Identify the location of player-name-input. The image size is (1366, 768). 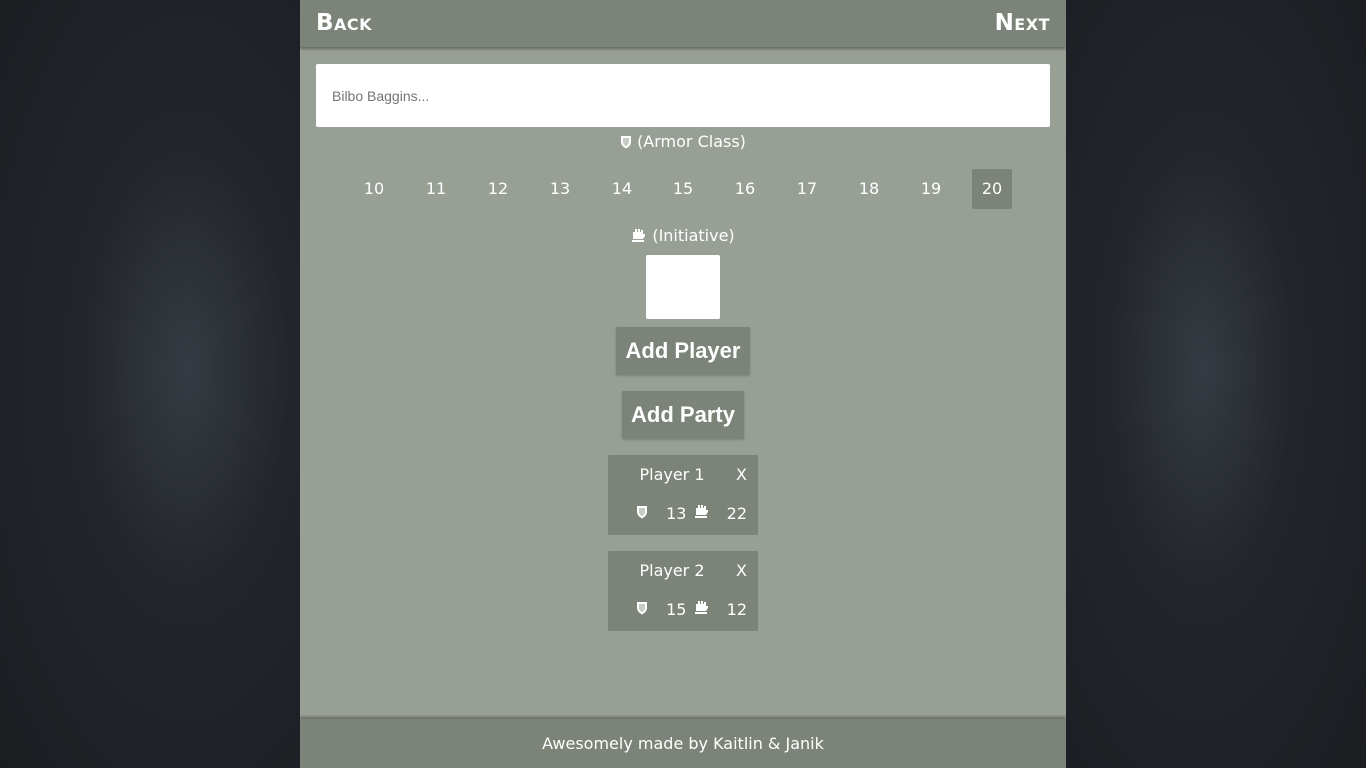
(683, 95).